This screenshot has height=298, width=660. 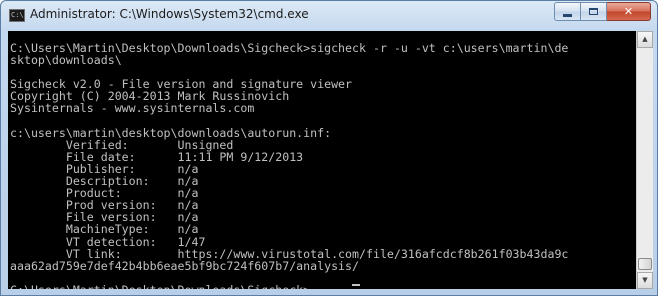 What do you see at coordinates (567, 15) in the screenshot?
I see `minimize-icon` at bounding box center [567, 15].